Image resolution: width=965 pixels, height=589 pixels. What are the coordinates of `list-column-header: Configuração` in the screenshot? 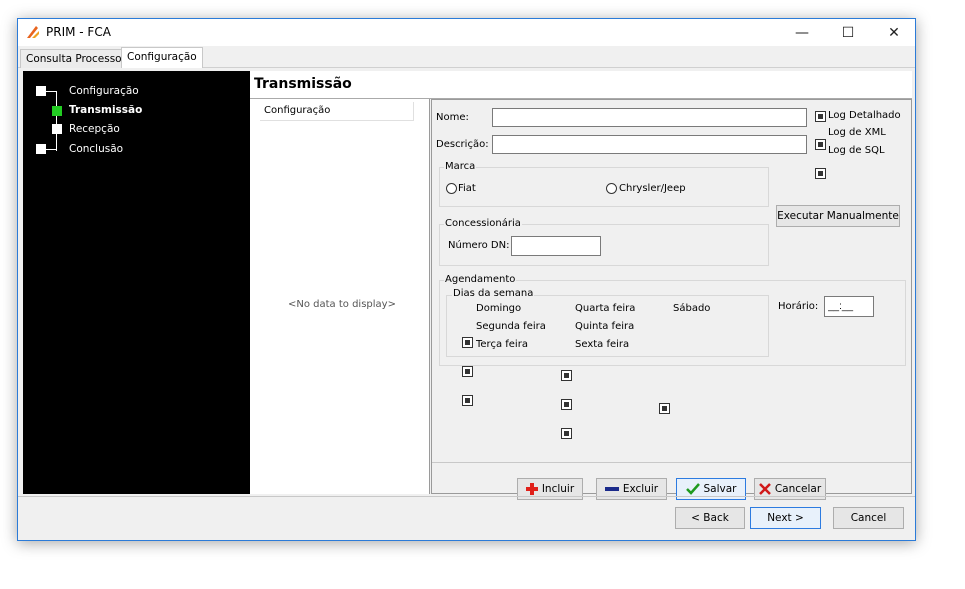 It's located at (337, 111).